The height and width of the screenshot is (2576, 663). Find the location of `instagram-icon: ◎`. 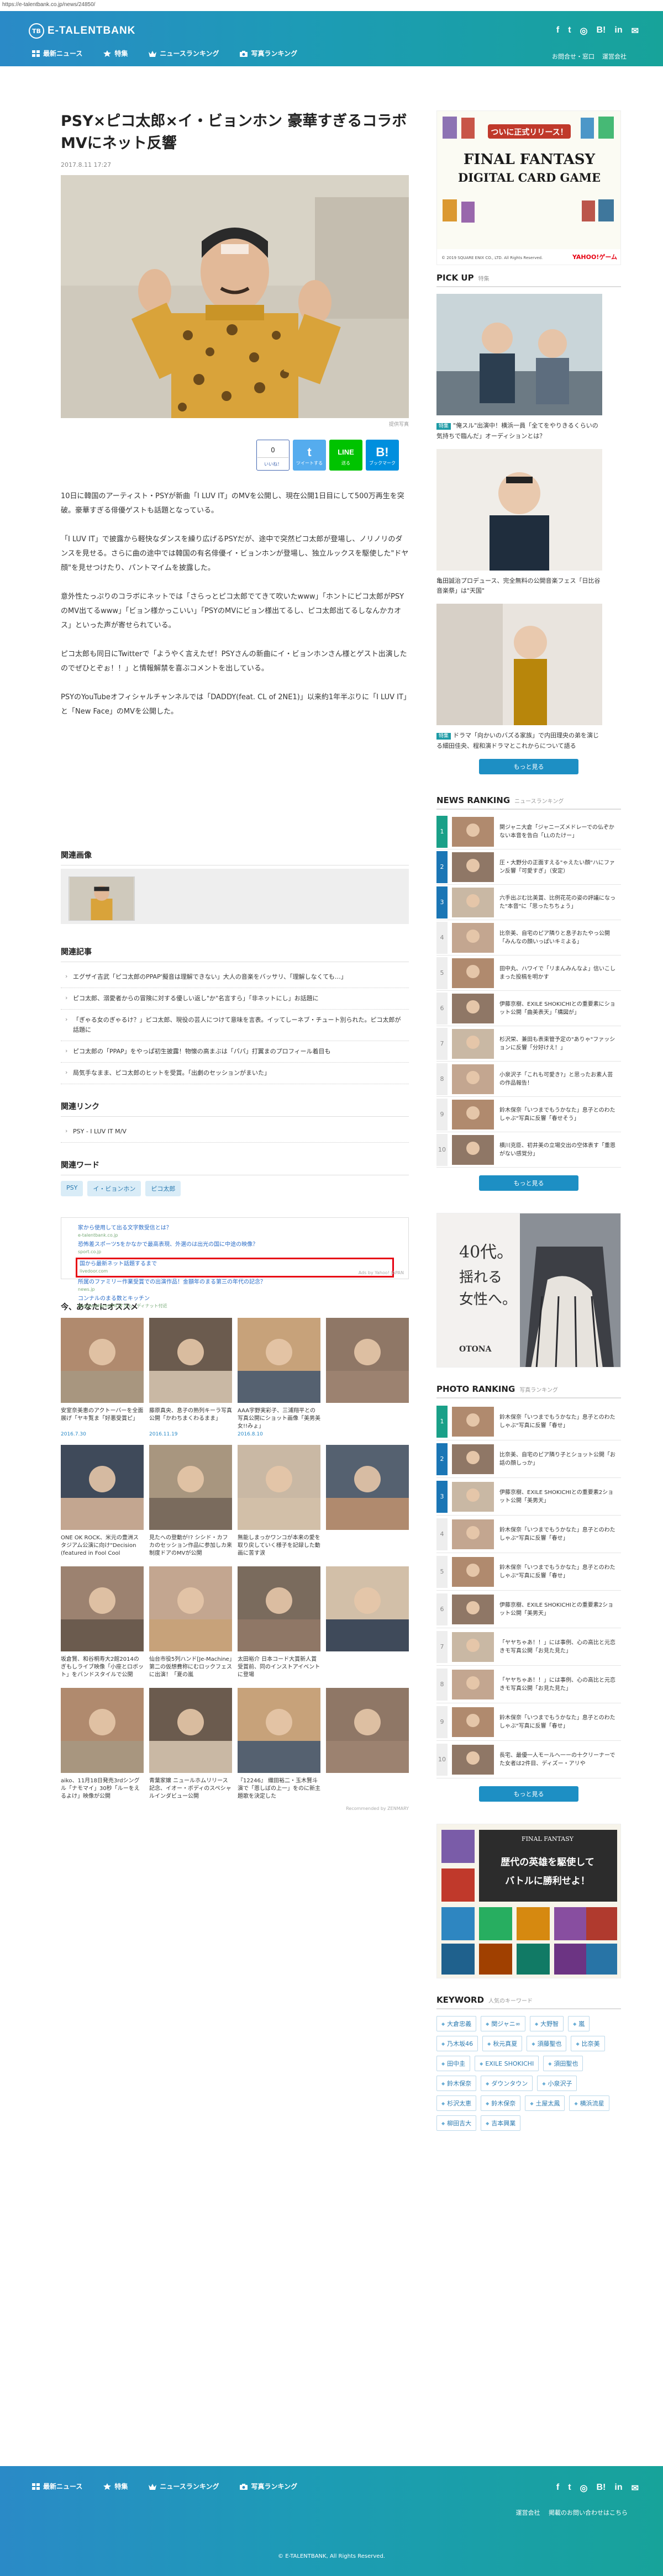

instagram-icon: ◎ is located at coordinates (584, 30).